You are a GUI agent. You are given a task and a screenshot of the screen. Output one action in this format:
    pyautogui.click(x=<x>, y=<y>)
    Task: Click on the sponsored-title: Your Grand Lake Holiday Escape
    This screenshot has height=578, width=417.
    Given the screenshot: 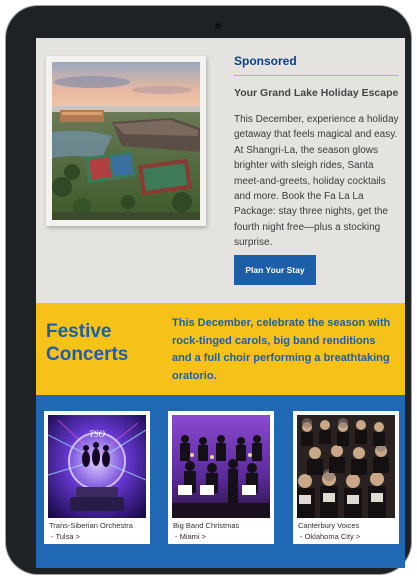 What is the action you would take?
    pyautogui.click(x=316, y=93)
    